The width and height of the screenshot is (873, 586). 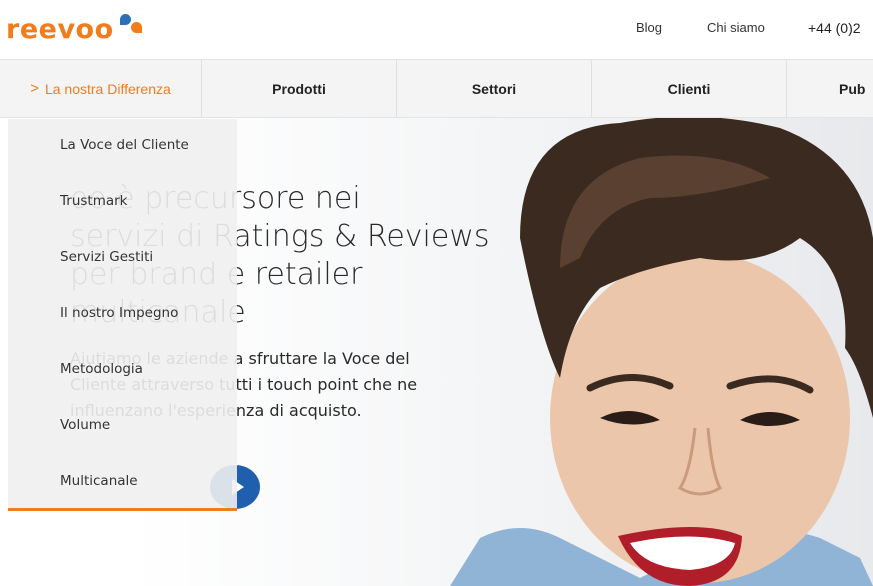 What do you see at coordinates (107, 88) in the screenshot?
I see `nav-item-label: La nostra Differenza` at bounding box center [107, 88].